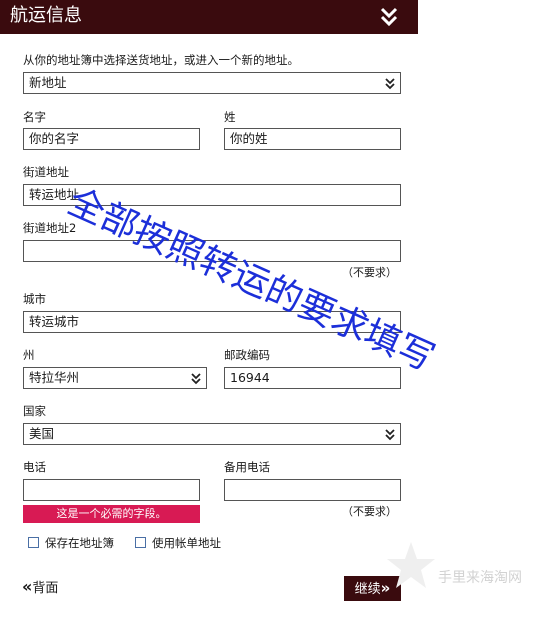  What do you see at coordinates (480, 578) in the screenshot?
I see `watermark-text: 手里来海淘网` at bounding box center [480, 578].